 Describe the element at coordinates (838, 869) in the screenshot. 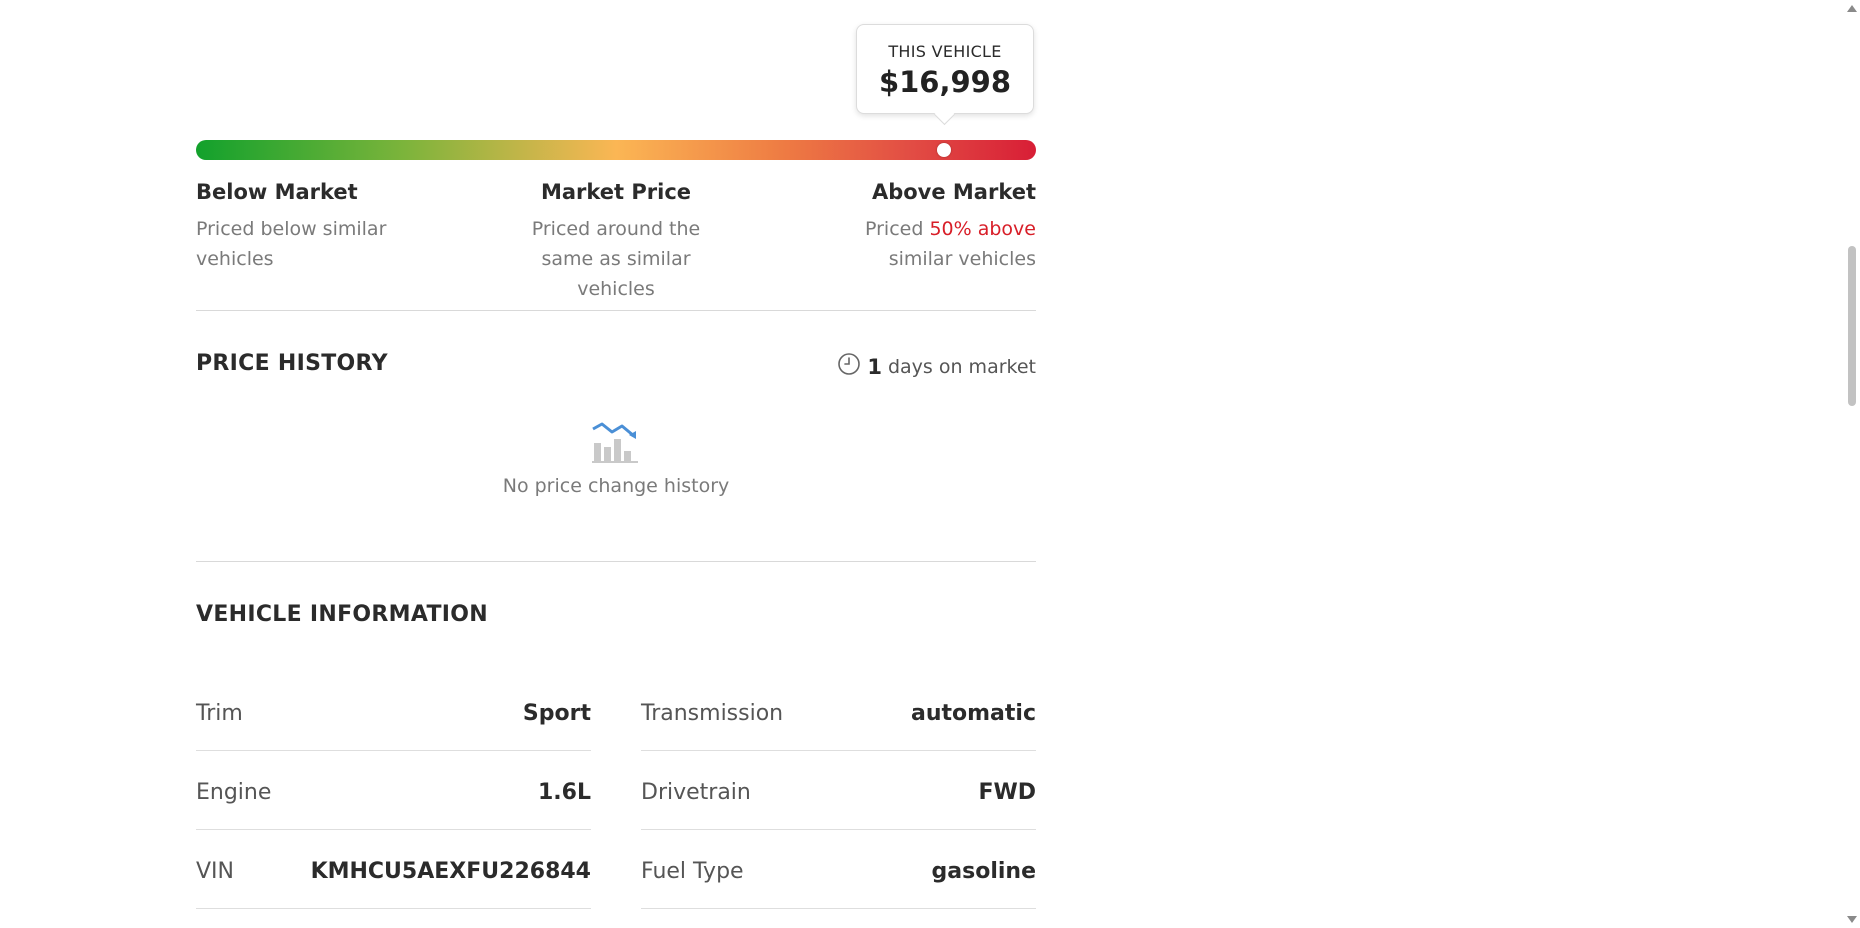

I see `info-row-fuel-type: Fuel Type gasoline` at that location.